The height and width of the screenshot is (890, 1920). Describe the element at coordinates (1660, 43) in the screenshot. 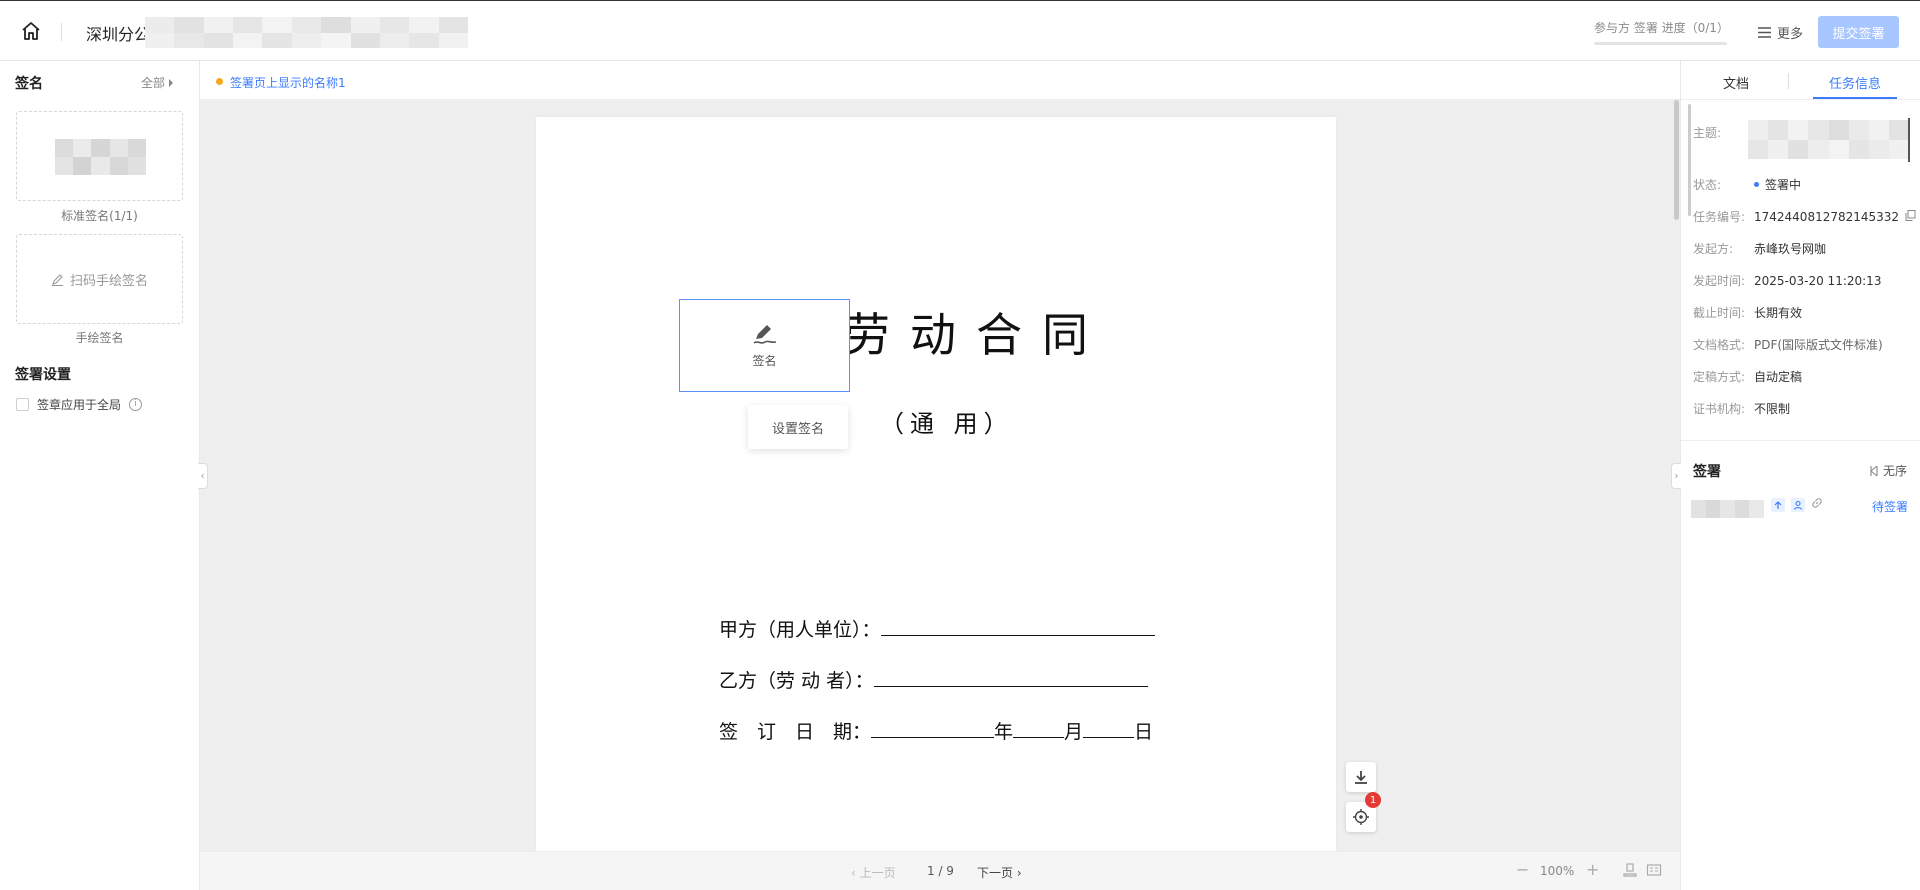

I see `progress-track` at that location.